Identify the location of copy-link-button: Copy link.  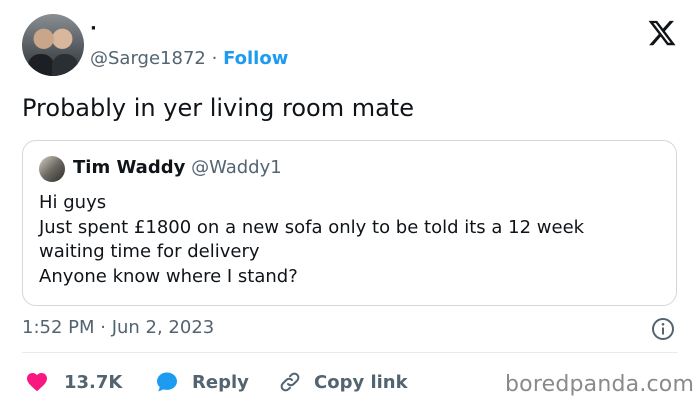
(343, 382).